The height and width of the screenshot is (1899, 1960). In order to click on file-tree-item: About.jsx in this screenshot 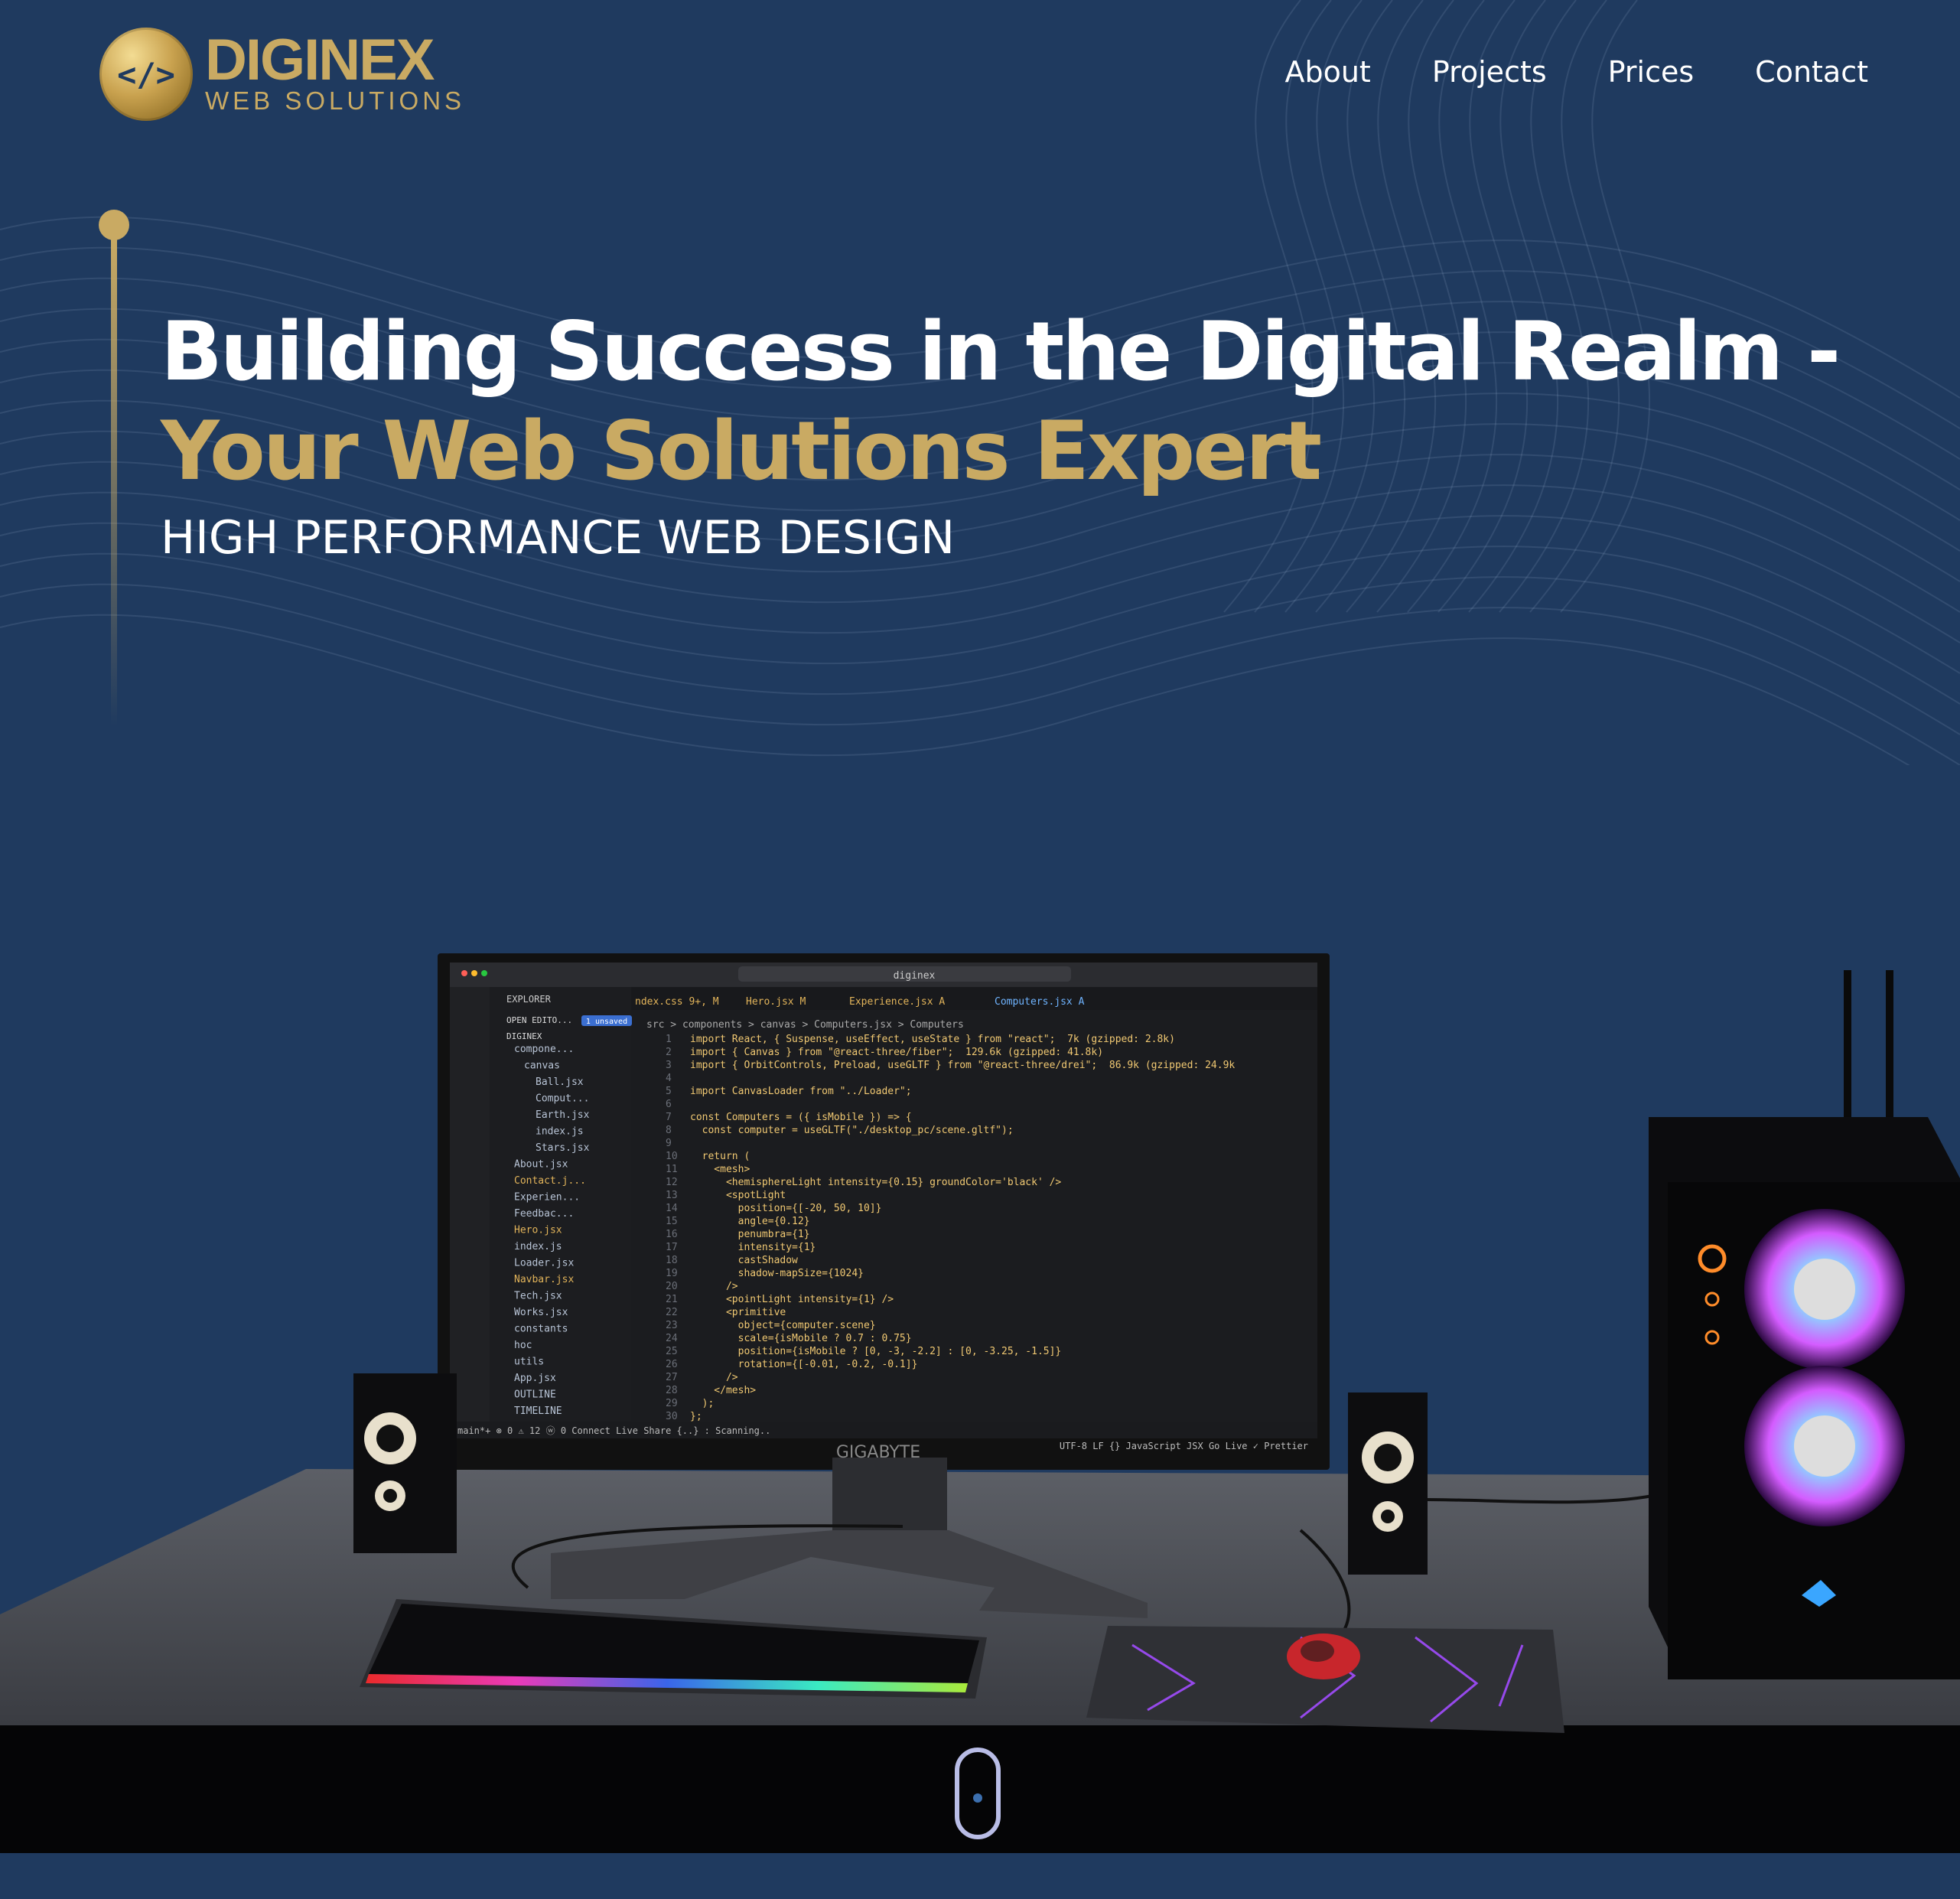, I will do `click(541, 1165)`.